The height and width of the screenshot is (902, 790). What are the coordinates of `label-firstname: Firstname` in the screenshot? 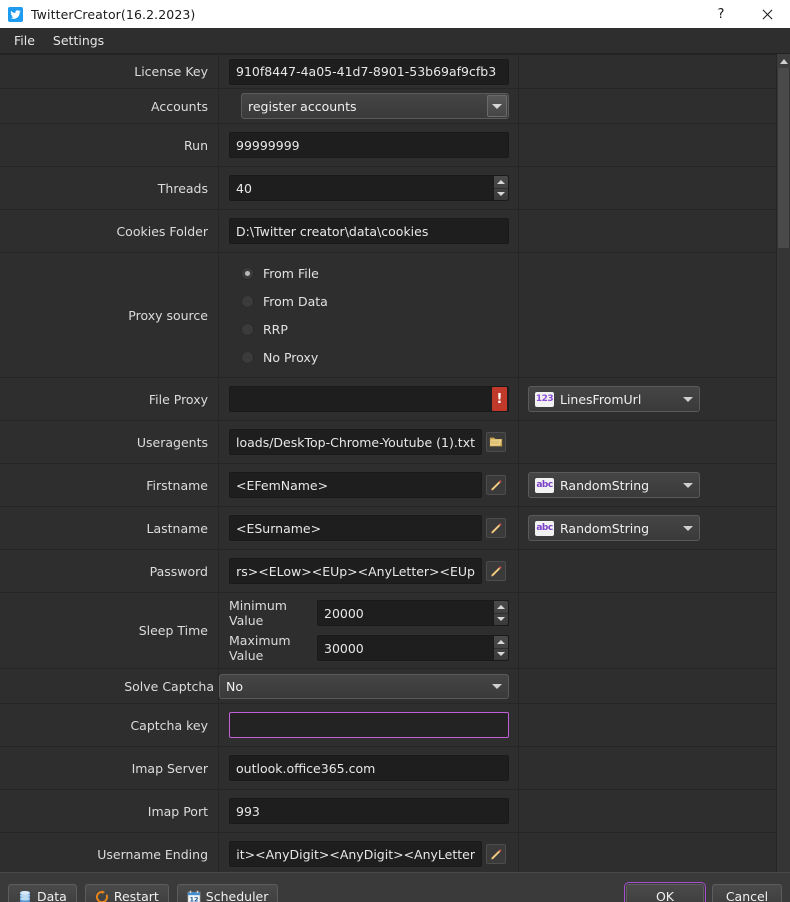 It's located at (177, 485).